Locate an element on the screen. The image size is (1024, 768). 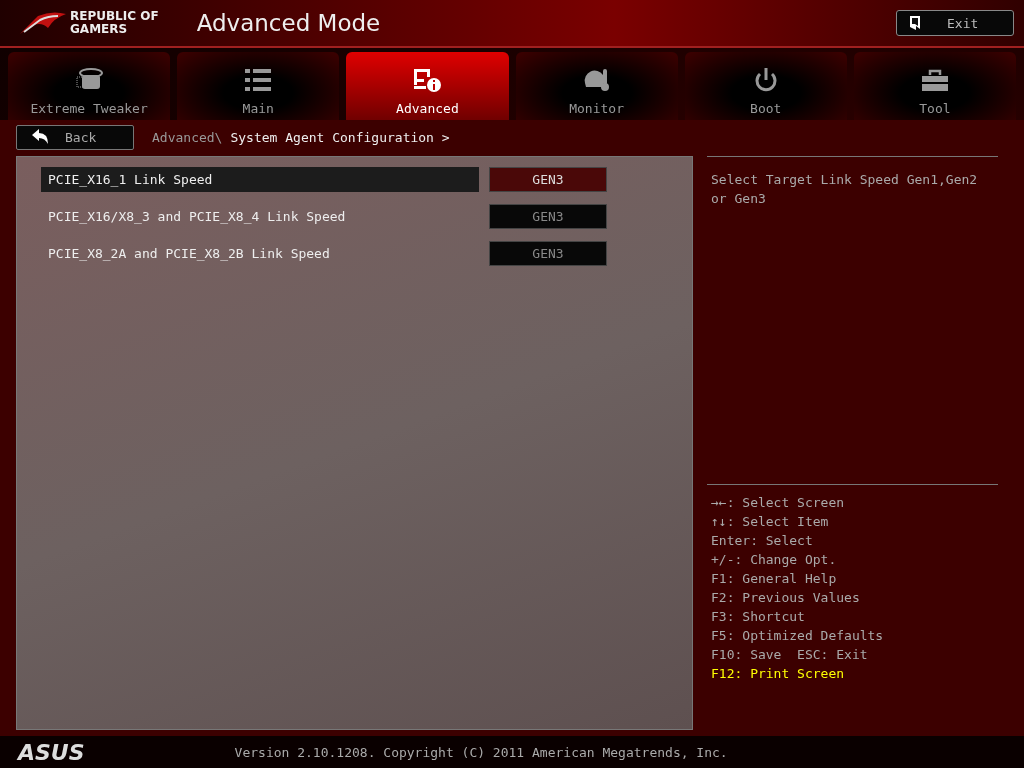
key-hint: Enter: Select is located at coordinates (762, 541).